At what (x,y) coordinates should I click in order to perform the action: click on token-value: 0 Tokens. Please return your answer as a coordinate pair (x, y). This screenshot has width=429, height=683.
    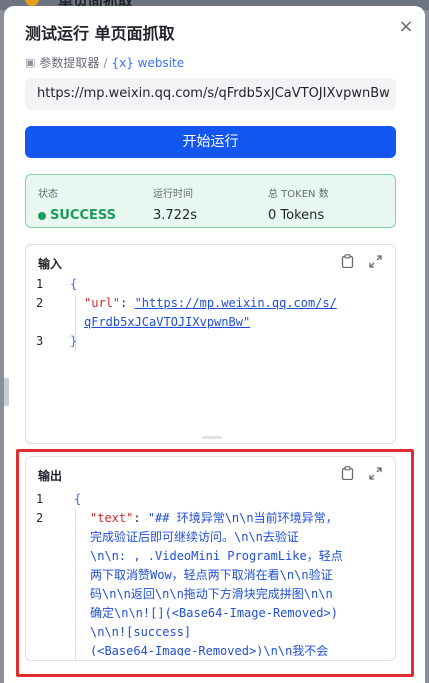
    Looking at the image, I should click on (296, 215).